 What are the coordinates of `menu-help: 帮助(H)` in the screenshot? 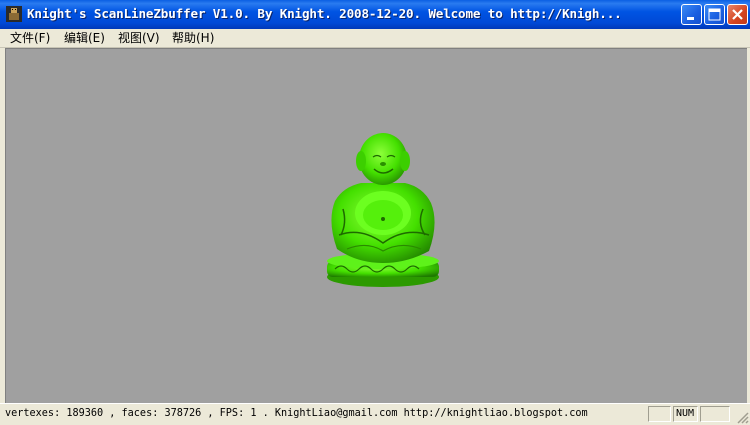 It's located at (193, 38).